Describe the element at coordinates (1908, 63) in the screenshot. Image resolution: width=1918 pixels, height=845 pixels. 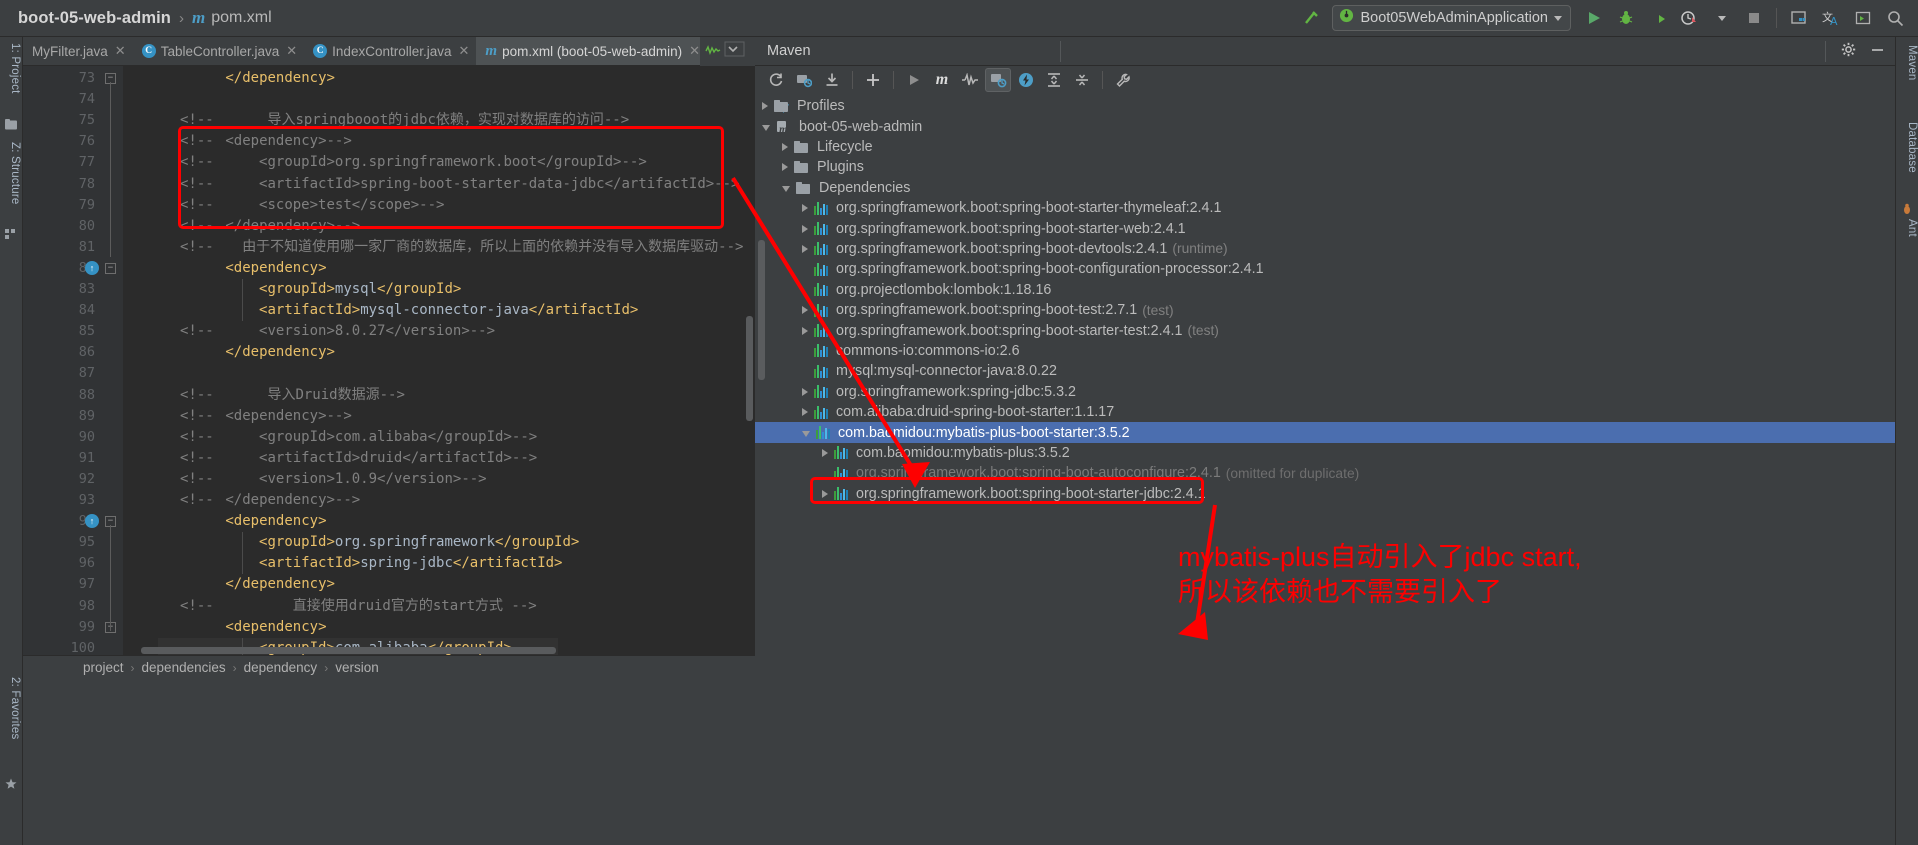
I see `sidebar-item-maven: Maven` at that location.